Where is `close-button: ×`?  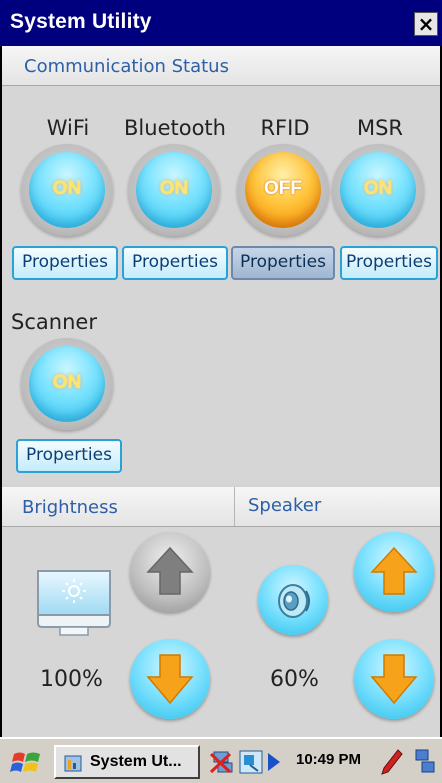
close-button: × is located at coordinates (426, 24).